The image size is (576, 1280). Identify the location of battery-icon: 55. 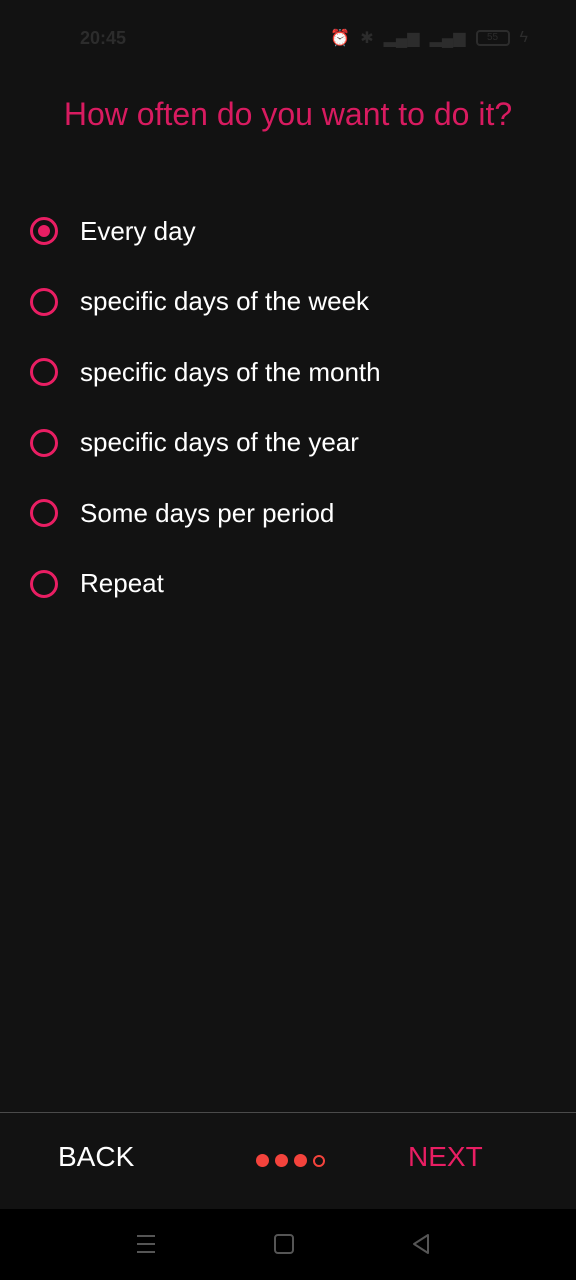
(492, 38).